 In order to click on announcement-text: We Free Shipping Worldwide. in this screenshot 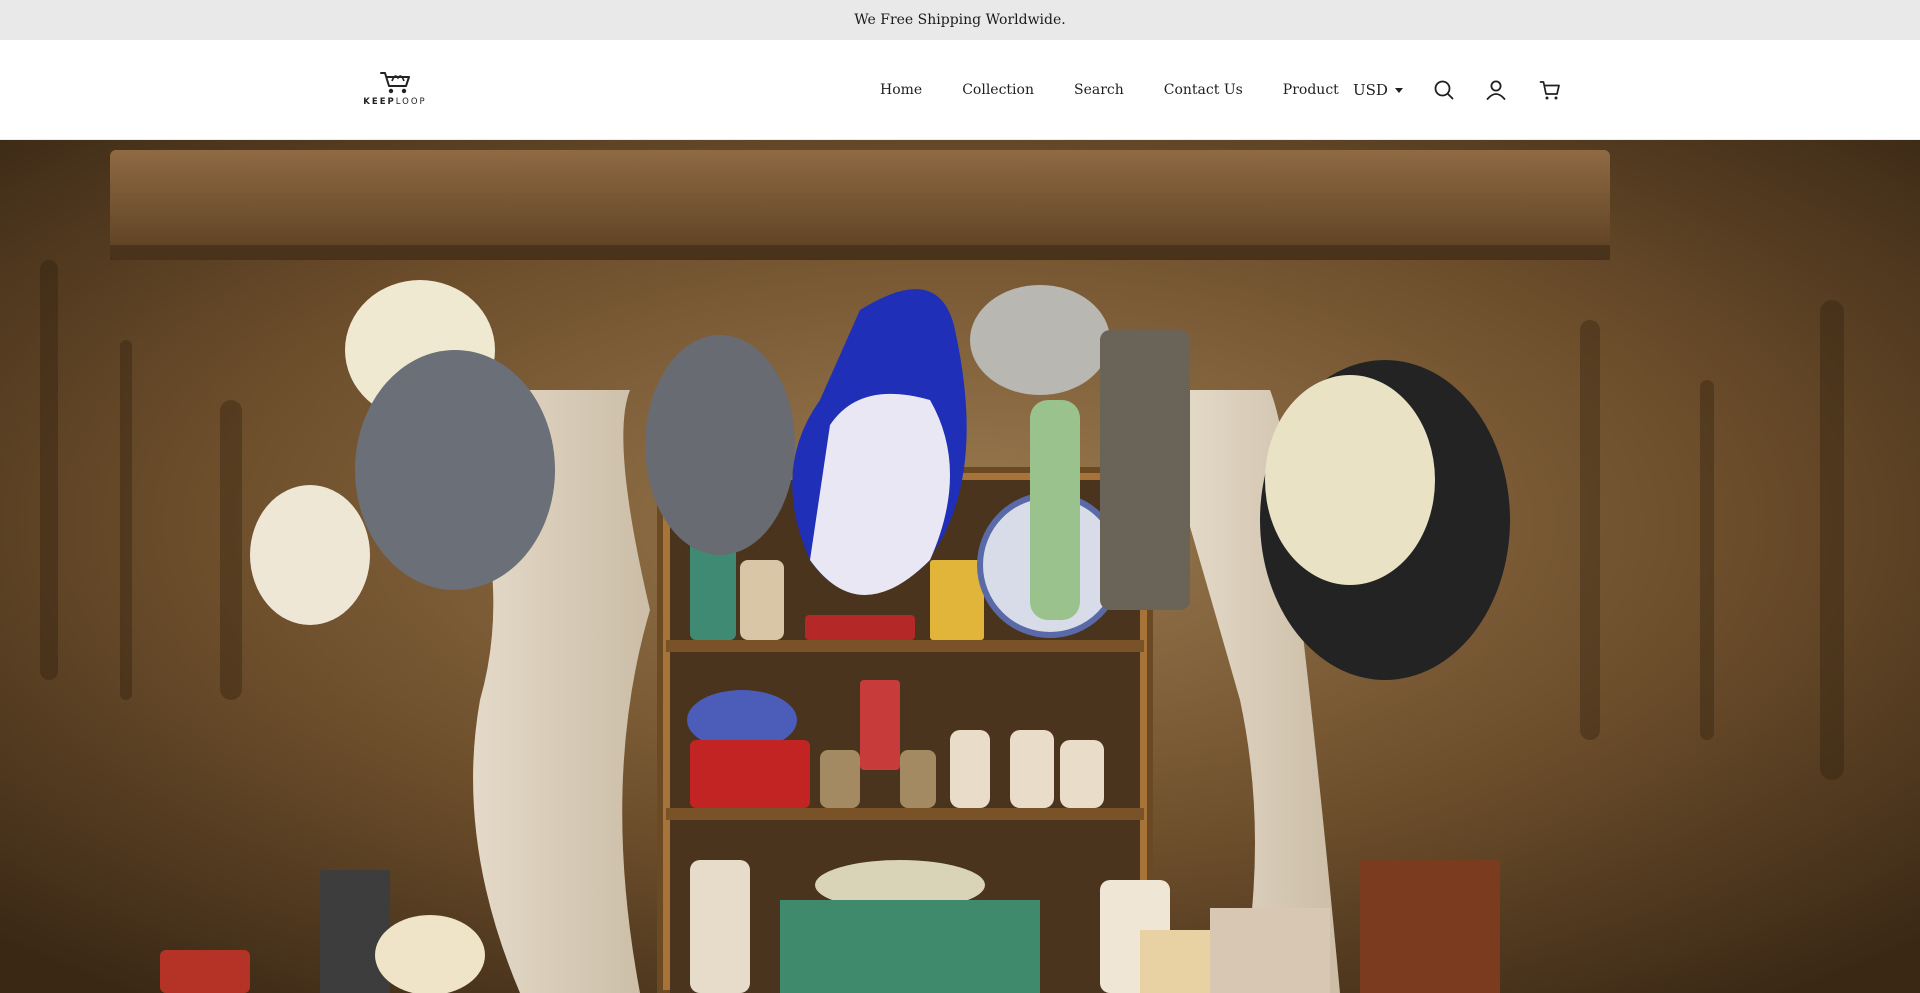, I will do `click(960, 20)`.